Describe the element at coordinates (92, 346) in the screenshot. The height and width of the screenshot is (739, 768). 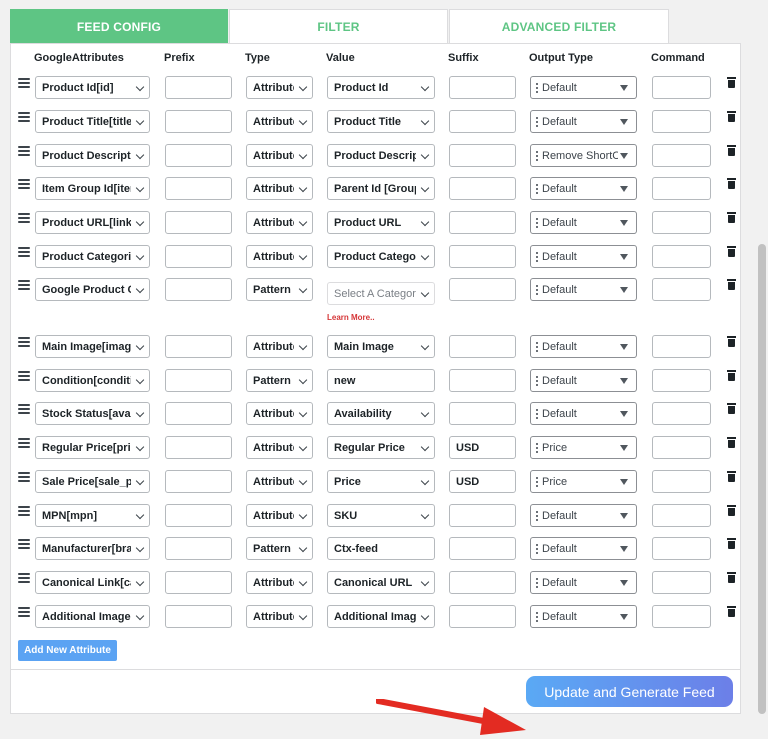
I see `google-attribute-select: Main Image[image_link]` at that location.